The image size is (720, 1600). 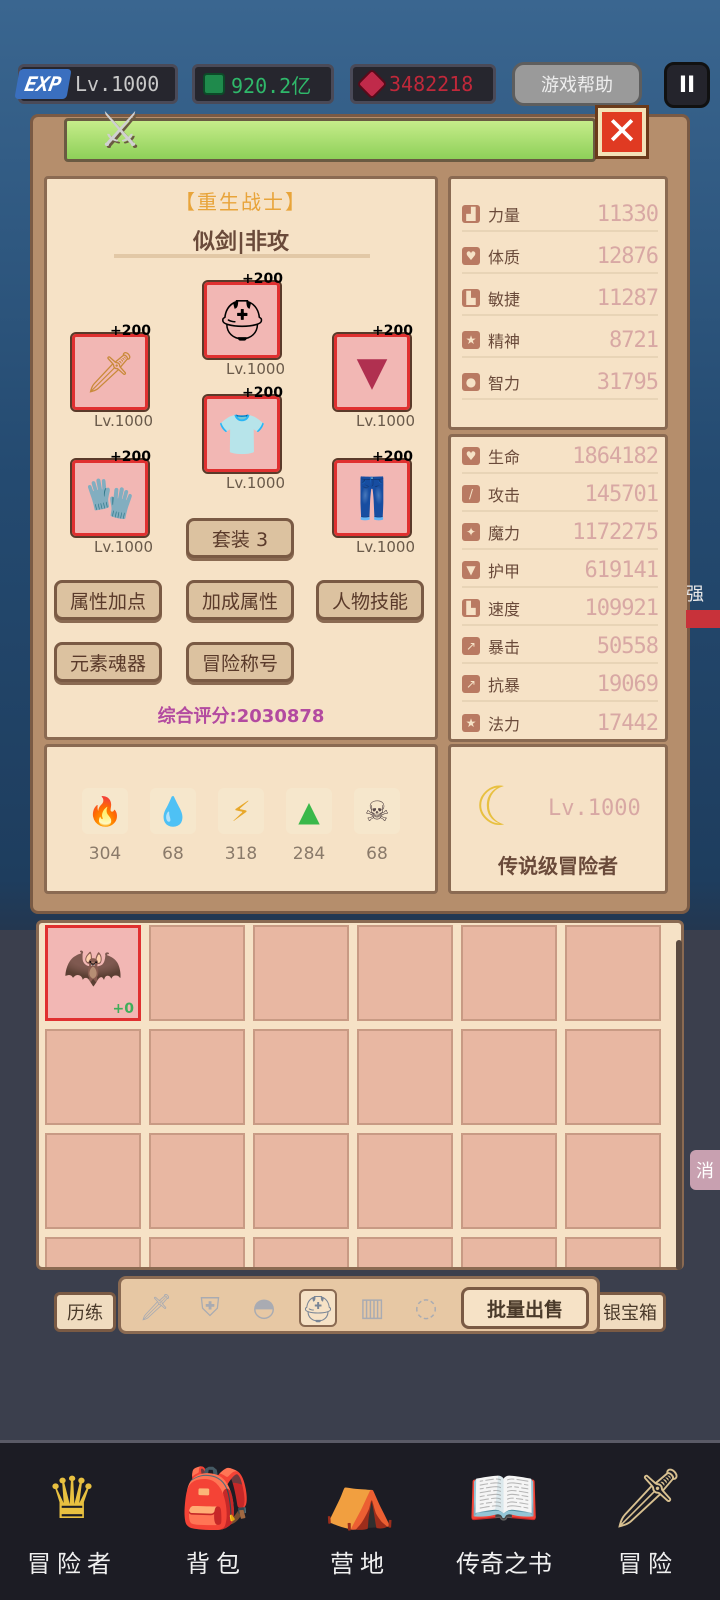 What do you see at coordinates (630, 1312) in the screenshot?
I see `silver-chest-tab: 银宝箱` at bounding box center [630, 1312].